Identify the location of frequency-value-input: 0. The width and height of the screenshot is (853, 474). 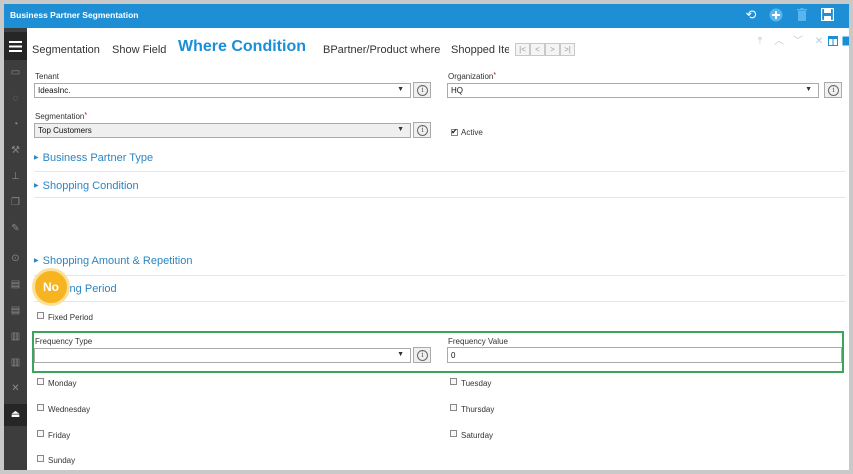
(644, 355).